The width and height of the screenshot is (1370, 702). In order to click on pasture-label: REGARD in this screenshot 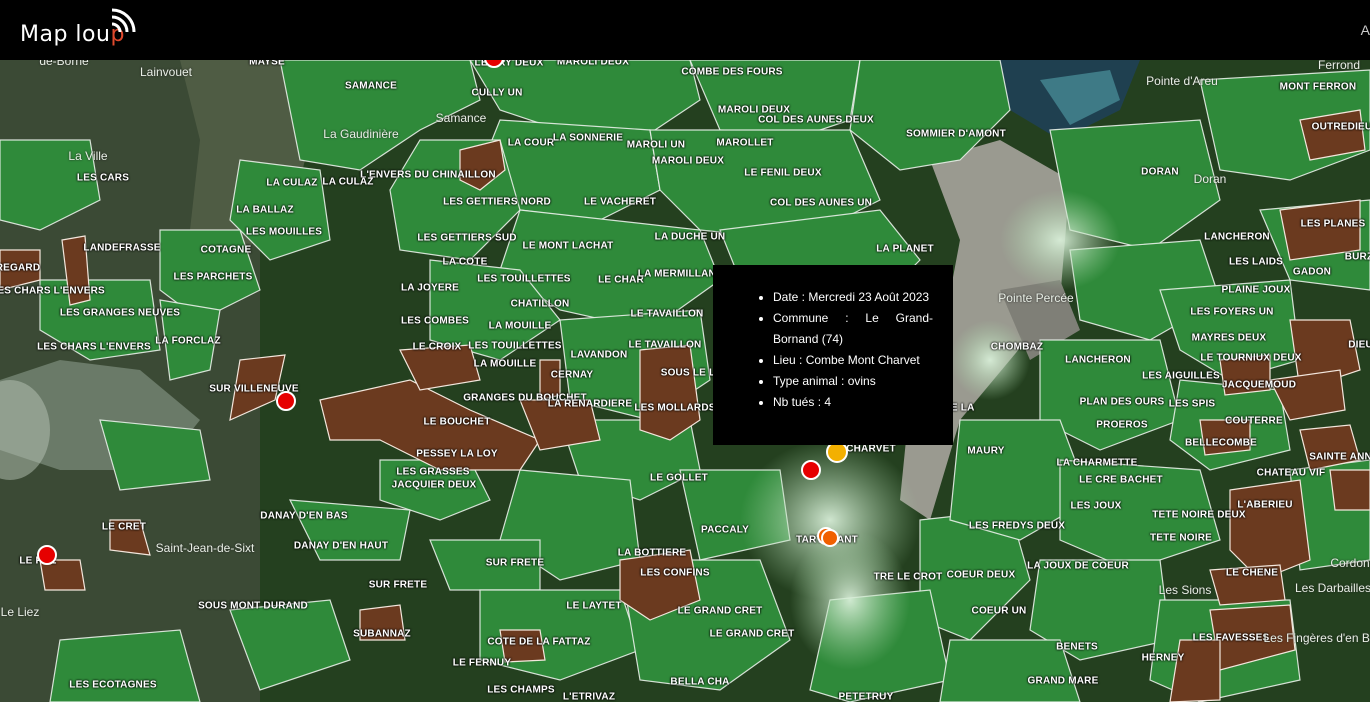, I will do `click(20, 268)`.